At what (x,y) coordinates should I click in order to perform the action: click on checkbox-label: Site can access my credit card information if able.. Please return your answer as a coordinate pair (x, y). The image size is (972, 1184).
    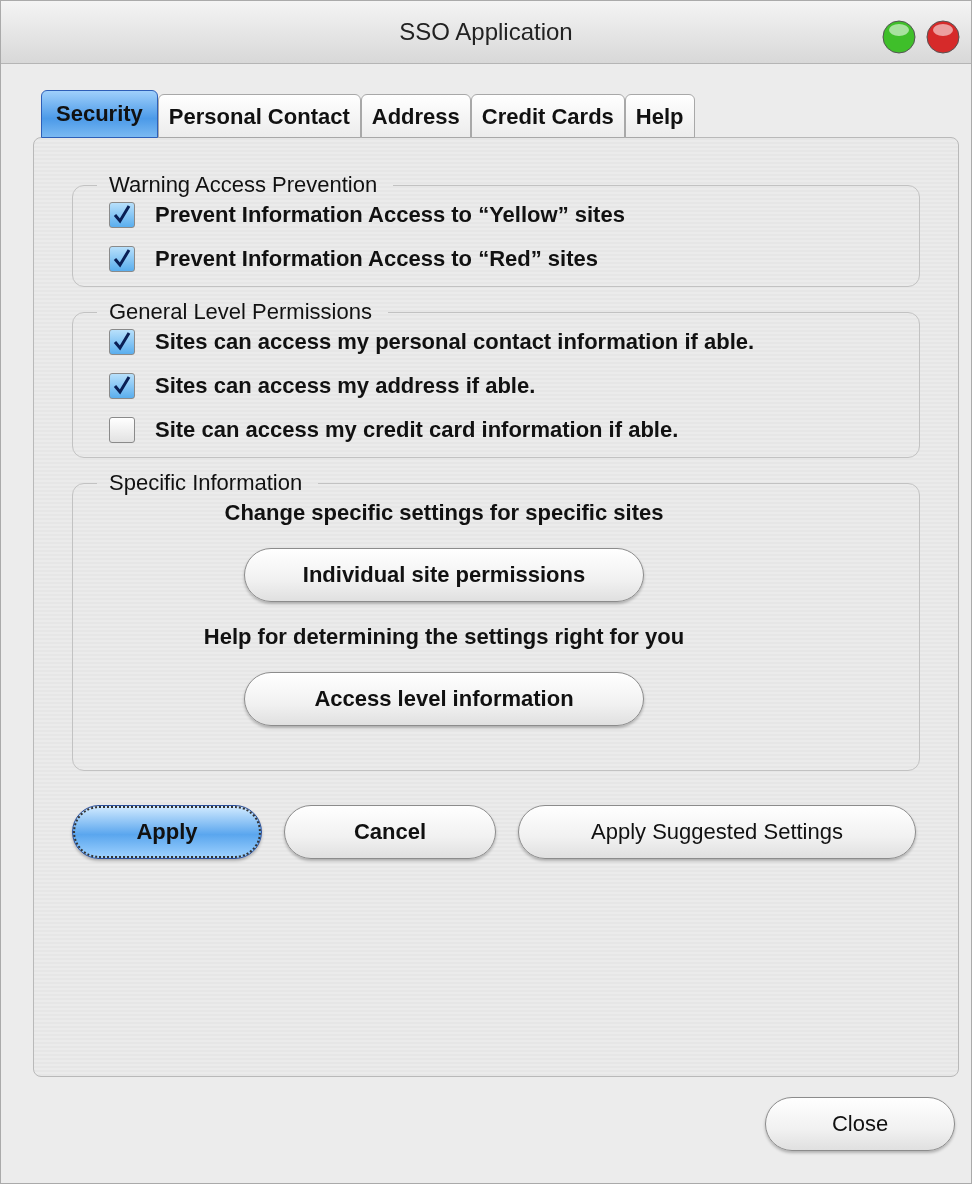
    Looking at the image, I should click on (417, 430).